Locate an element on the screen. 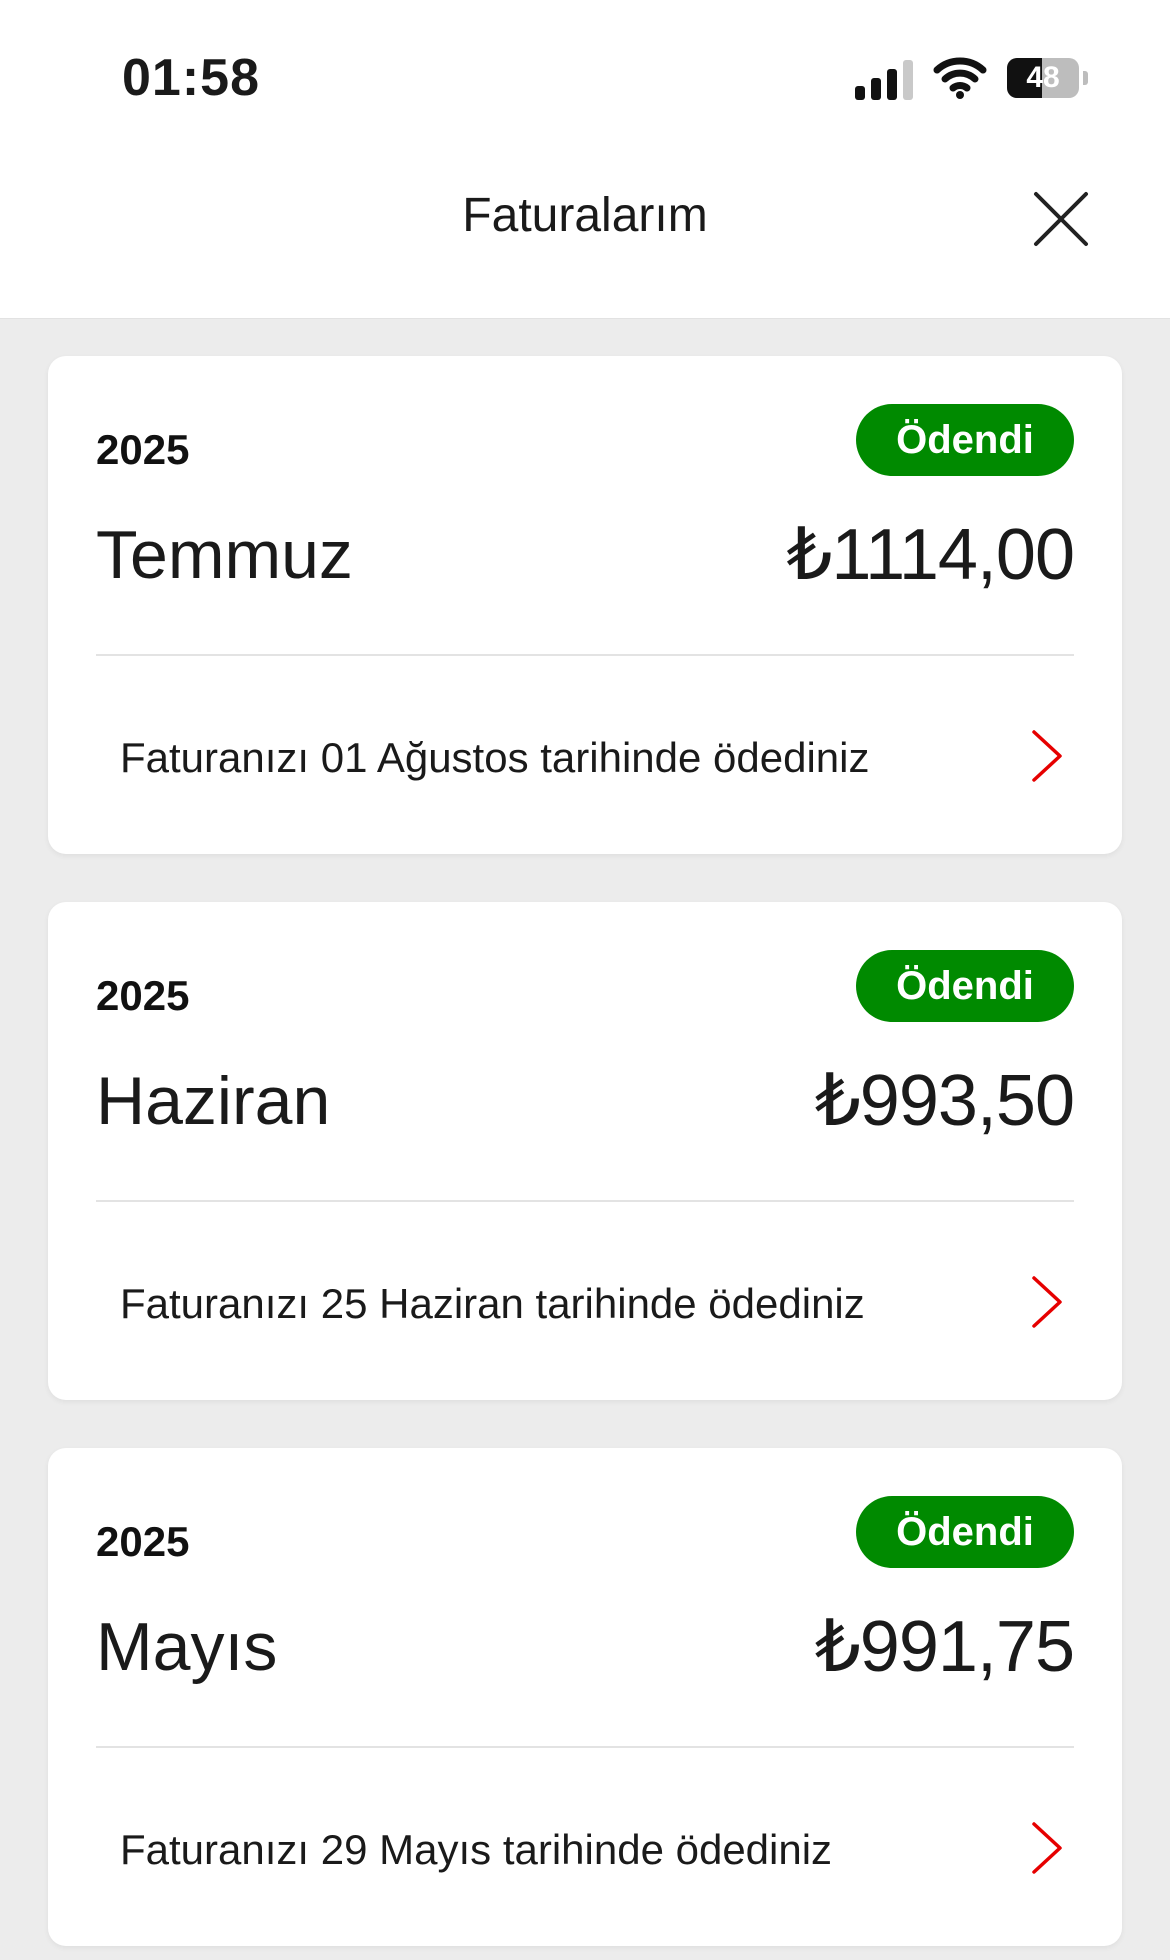 This screenshot has width=1170, height=1960. battery-level: 48 is located at coordinates (1043, 77).